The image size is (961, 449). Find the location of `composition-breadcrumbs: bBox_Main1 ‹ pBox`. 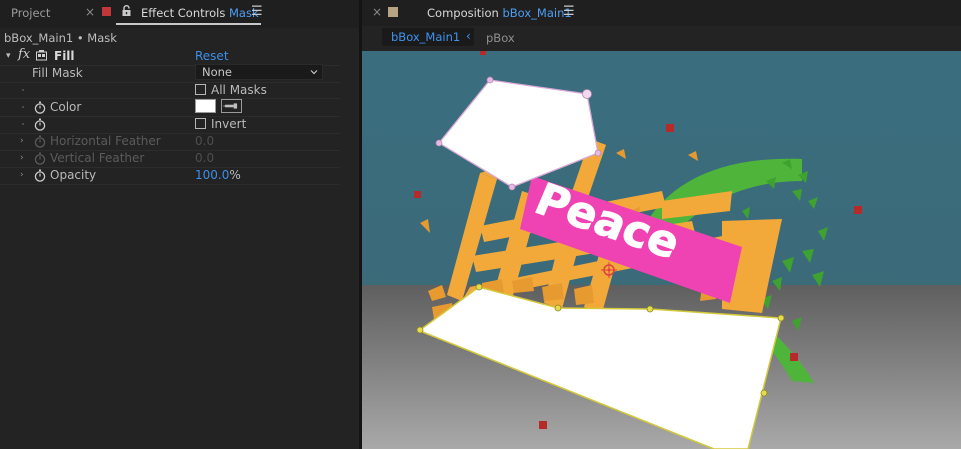

composition-breadcrumbs: bBox_Main1 ‹ pBox is located at coordinates (661, 38).